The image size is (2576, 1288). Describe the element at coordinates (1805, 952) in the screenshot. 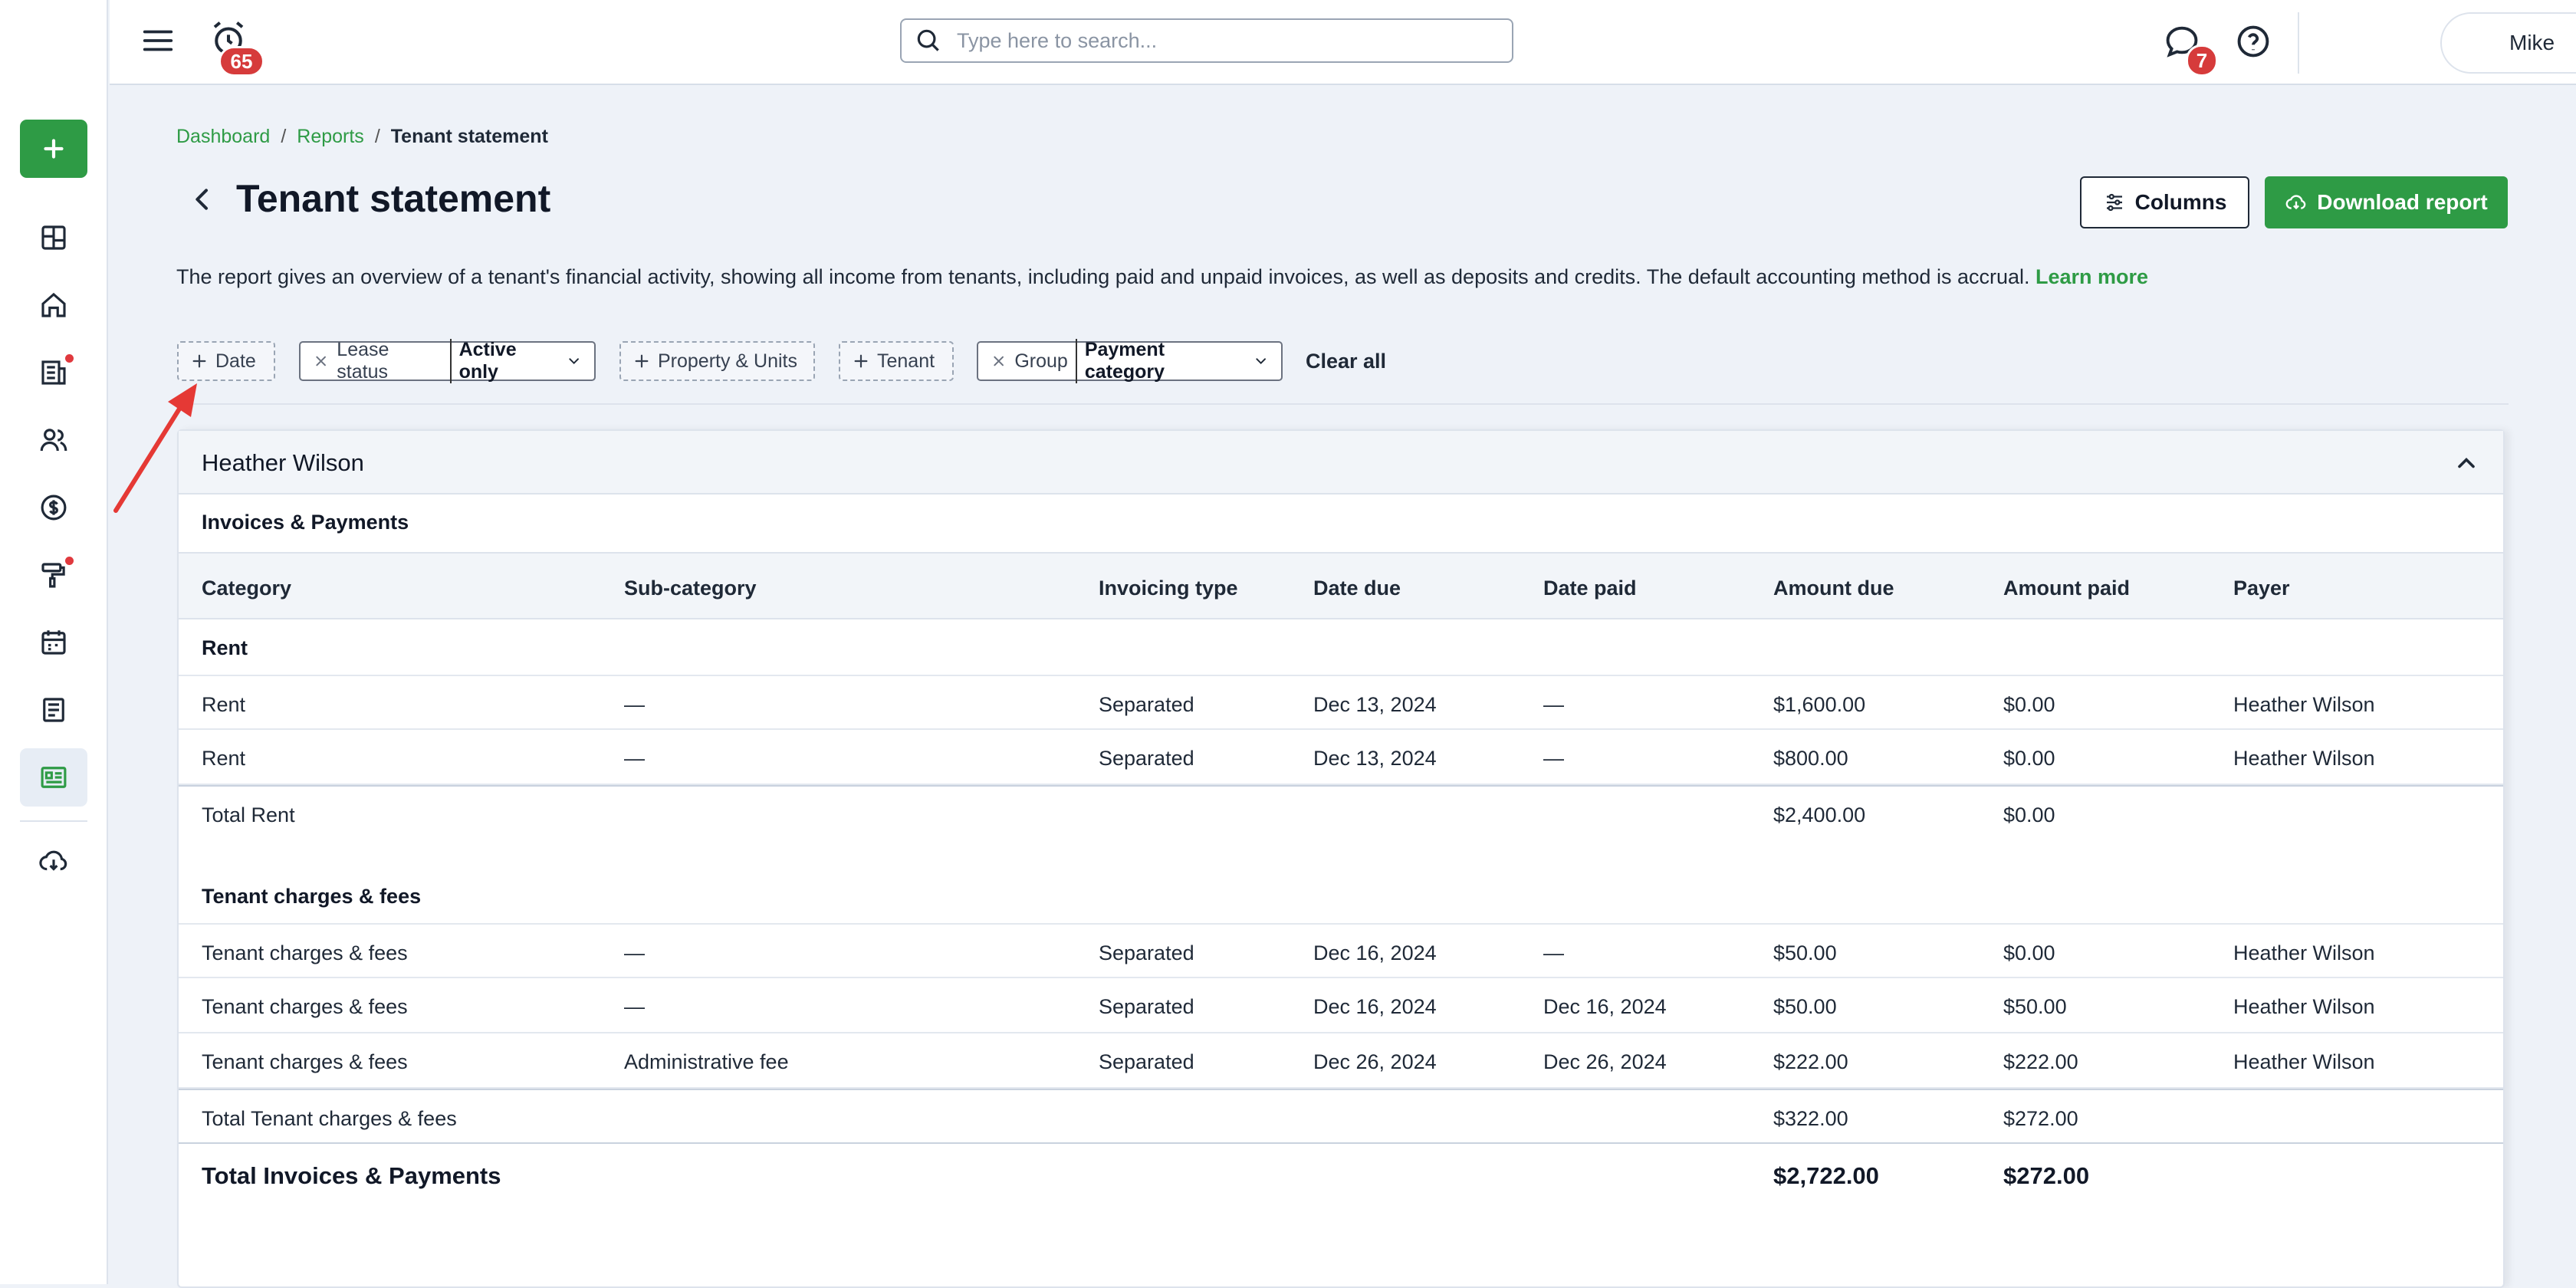

I see `cell-amount-due: $50.00` at that location.